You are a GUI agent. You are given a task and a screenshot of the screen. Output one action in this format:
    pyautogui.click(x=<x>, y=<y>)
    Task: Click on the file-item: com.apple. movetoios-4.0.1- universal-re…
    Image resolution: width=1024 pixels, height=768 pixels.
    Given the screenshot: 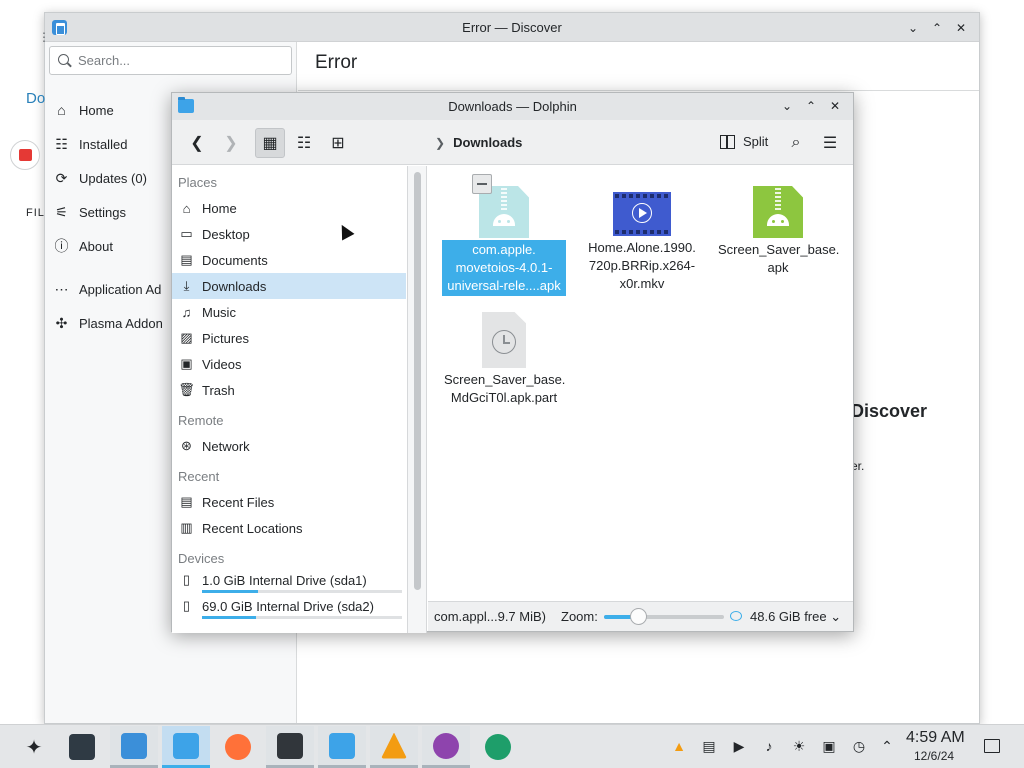 What is the action you would take?
    pyautogui.click(x=504, y=235)
    